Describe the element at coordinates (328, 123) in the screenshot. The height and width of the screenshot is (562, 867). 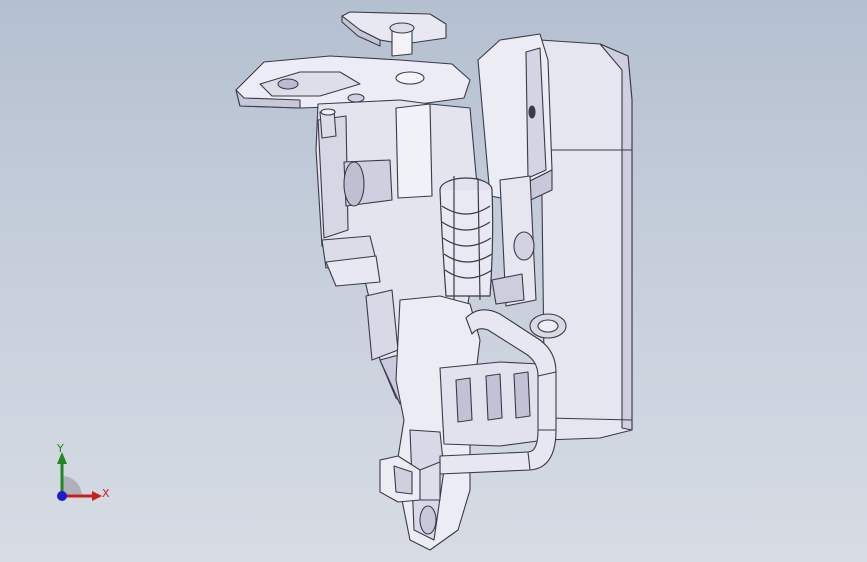
I see `bolt` at that location.